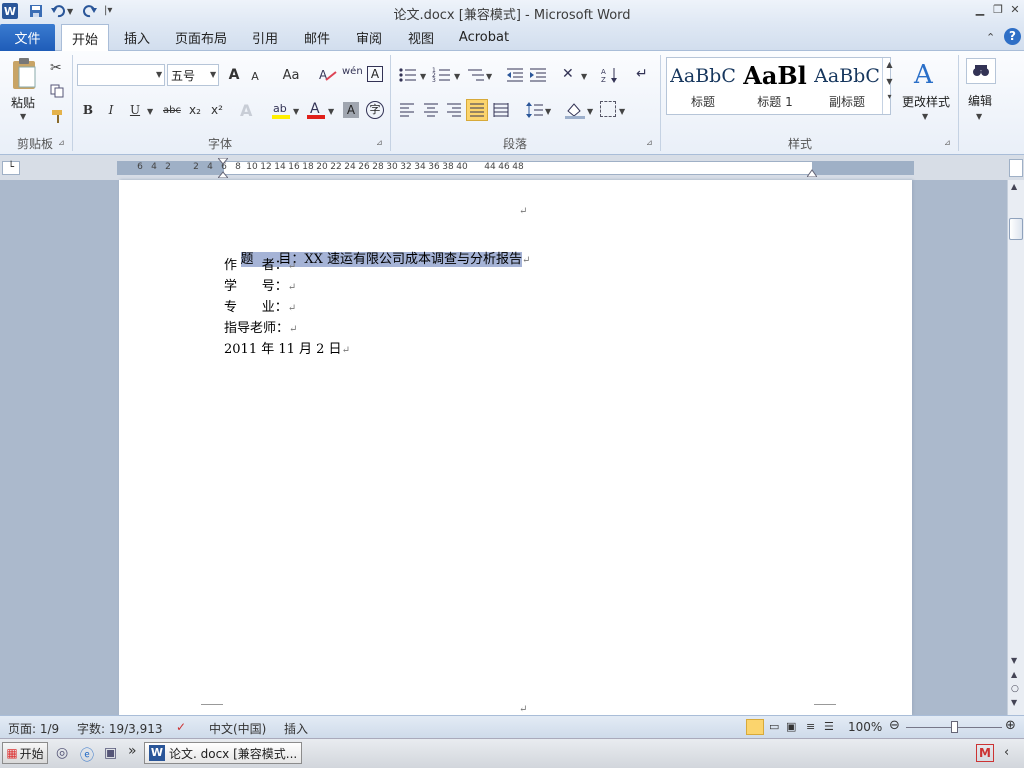  What do you see at coordinates (56, 68) in the screenshot?
I see `cut-icon: ✂` at bounding box center [56, 68].